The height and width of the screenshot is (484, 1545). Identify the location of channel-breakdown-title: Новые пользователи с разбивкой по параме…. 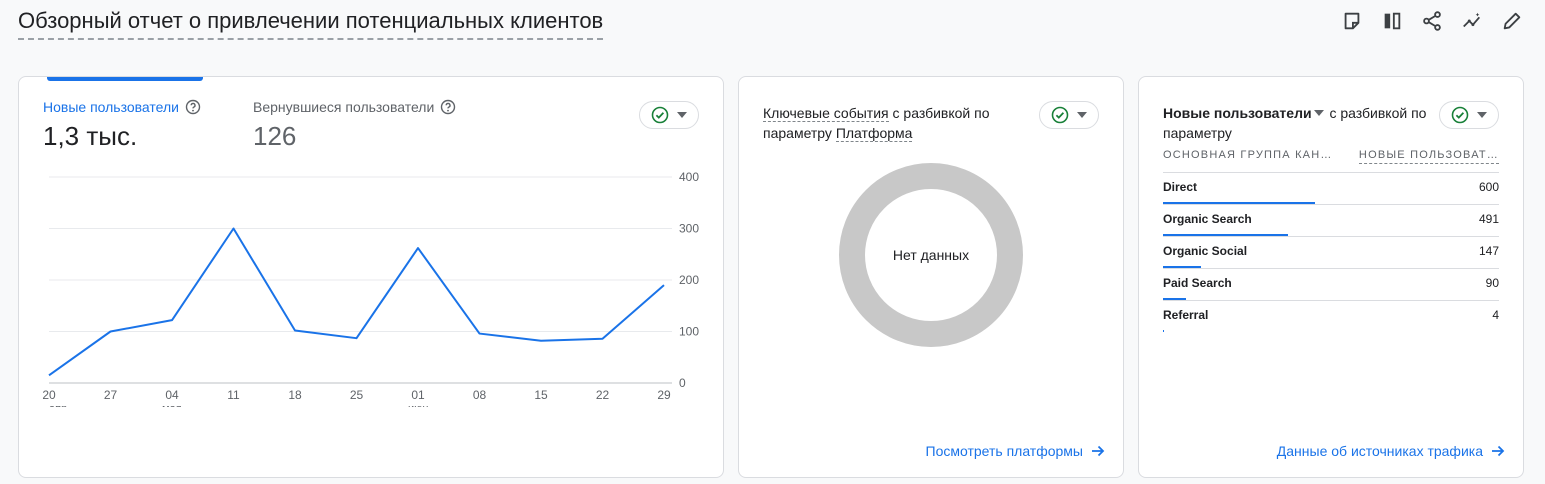
(1299, 123).